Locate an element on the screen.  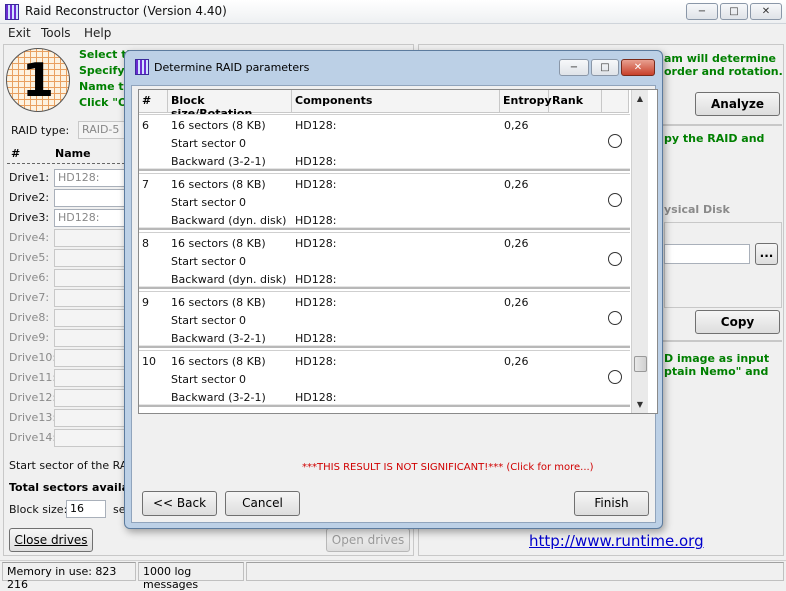
main-title-bar: Raid Reconstructor (Version 4.40) − □ ✕ is located at coordinates (393, 12).